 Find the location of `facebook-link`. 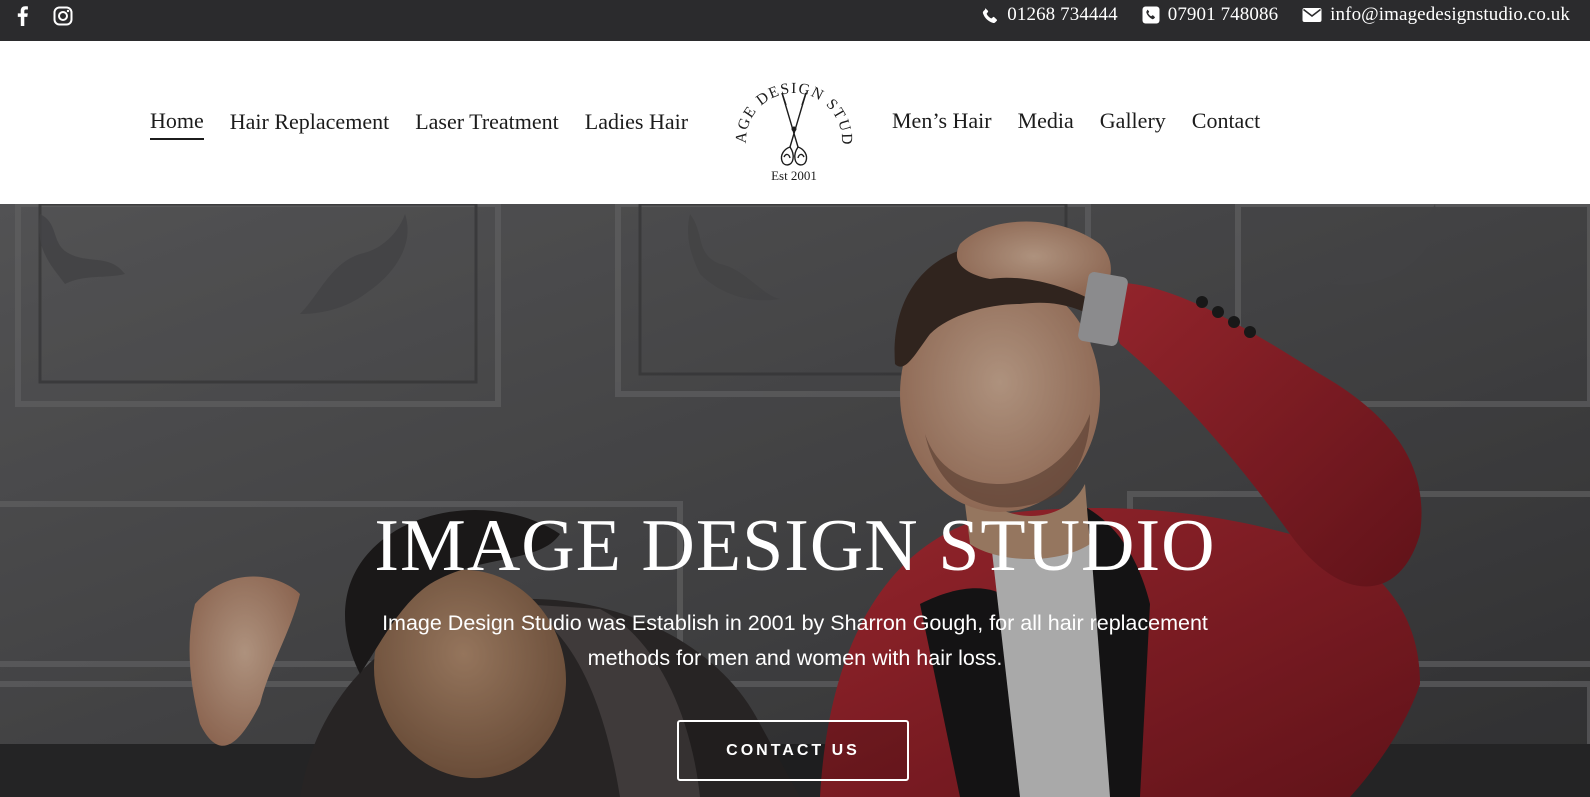

facebook-link is located at coordinates (23, 16).